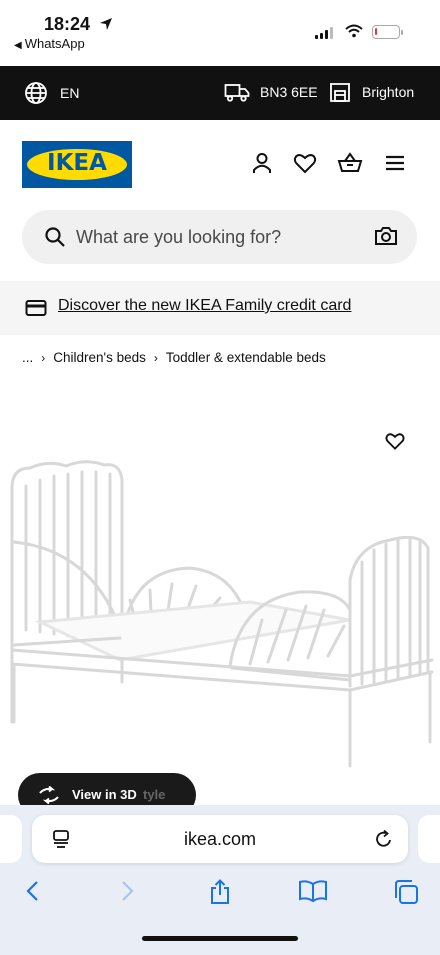  What do you see at coordinates (388, 92) in the screenshot?
I see `store-label: Brighton` at bounding box center [388, 92].